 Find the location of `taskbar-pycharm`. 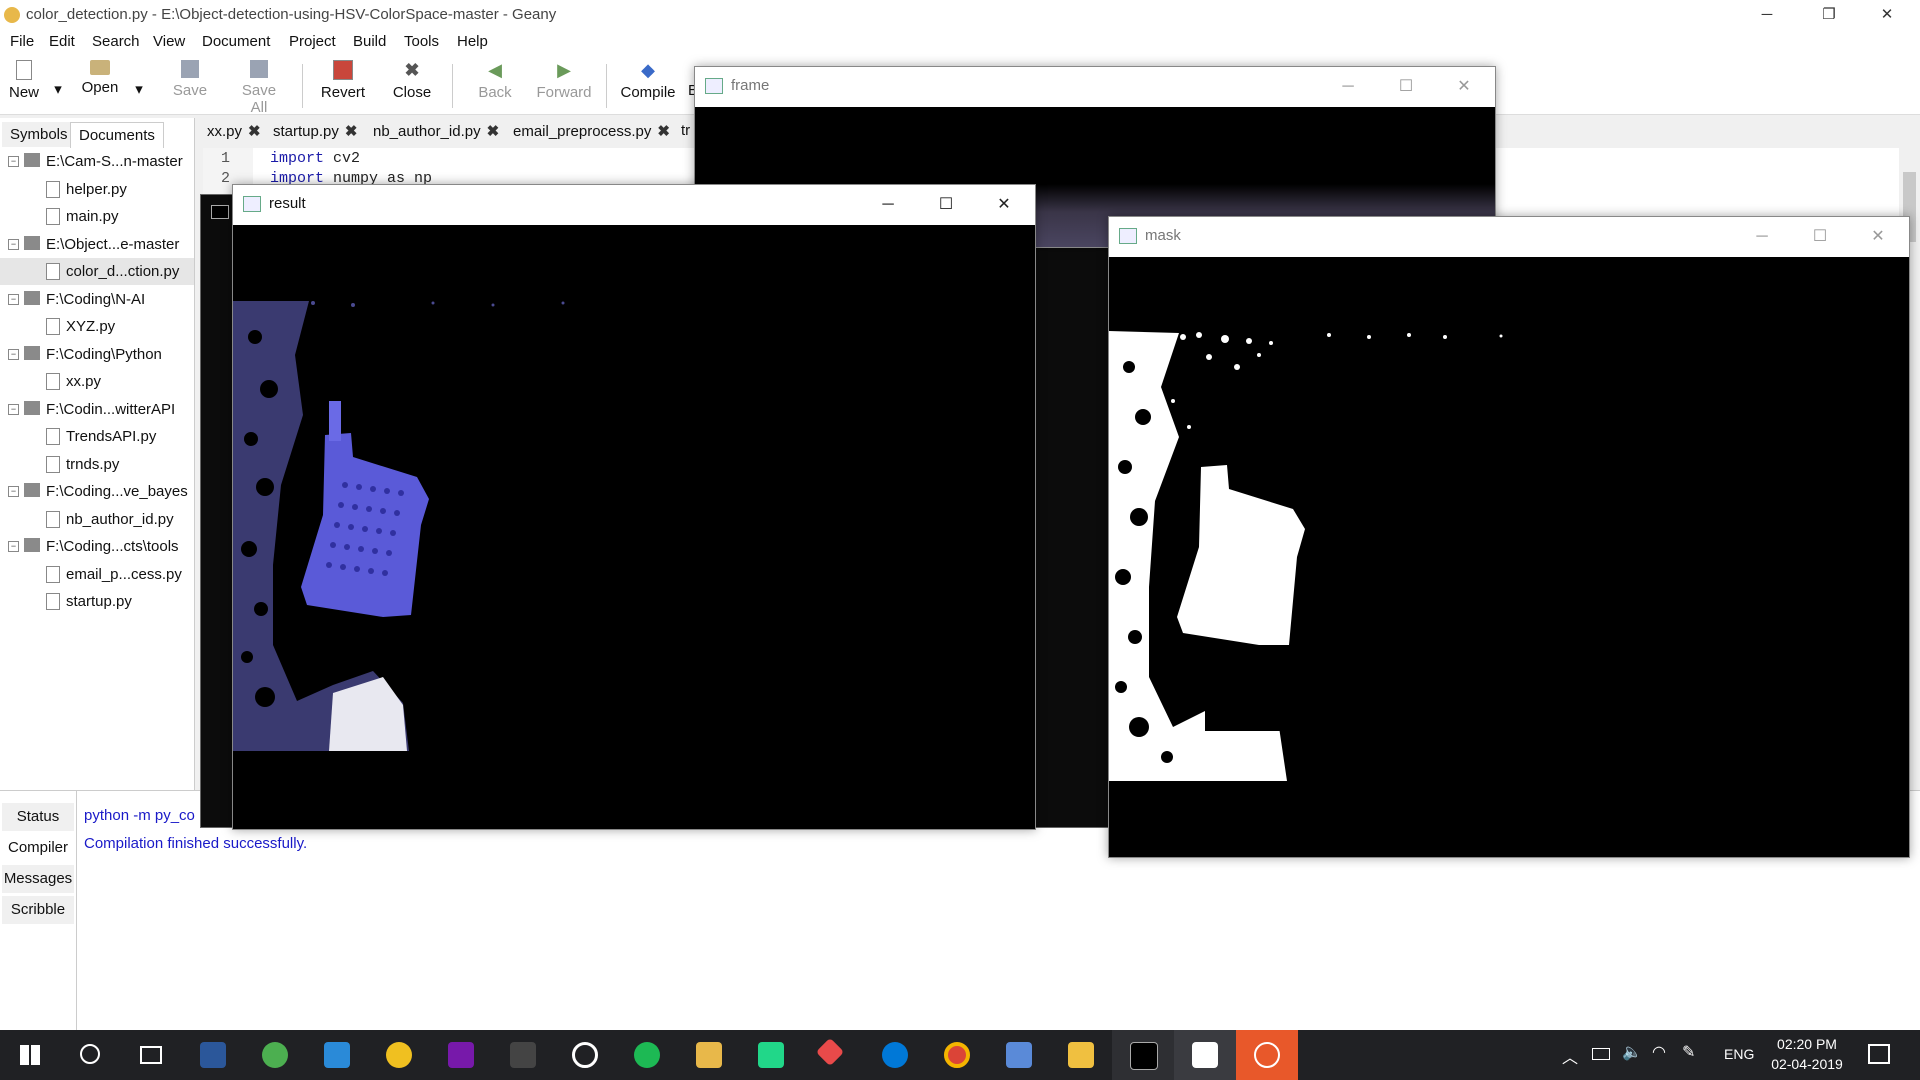

taskbar-pycharm is located at coordinates (771, 1055).